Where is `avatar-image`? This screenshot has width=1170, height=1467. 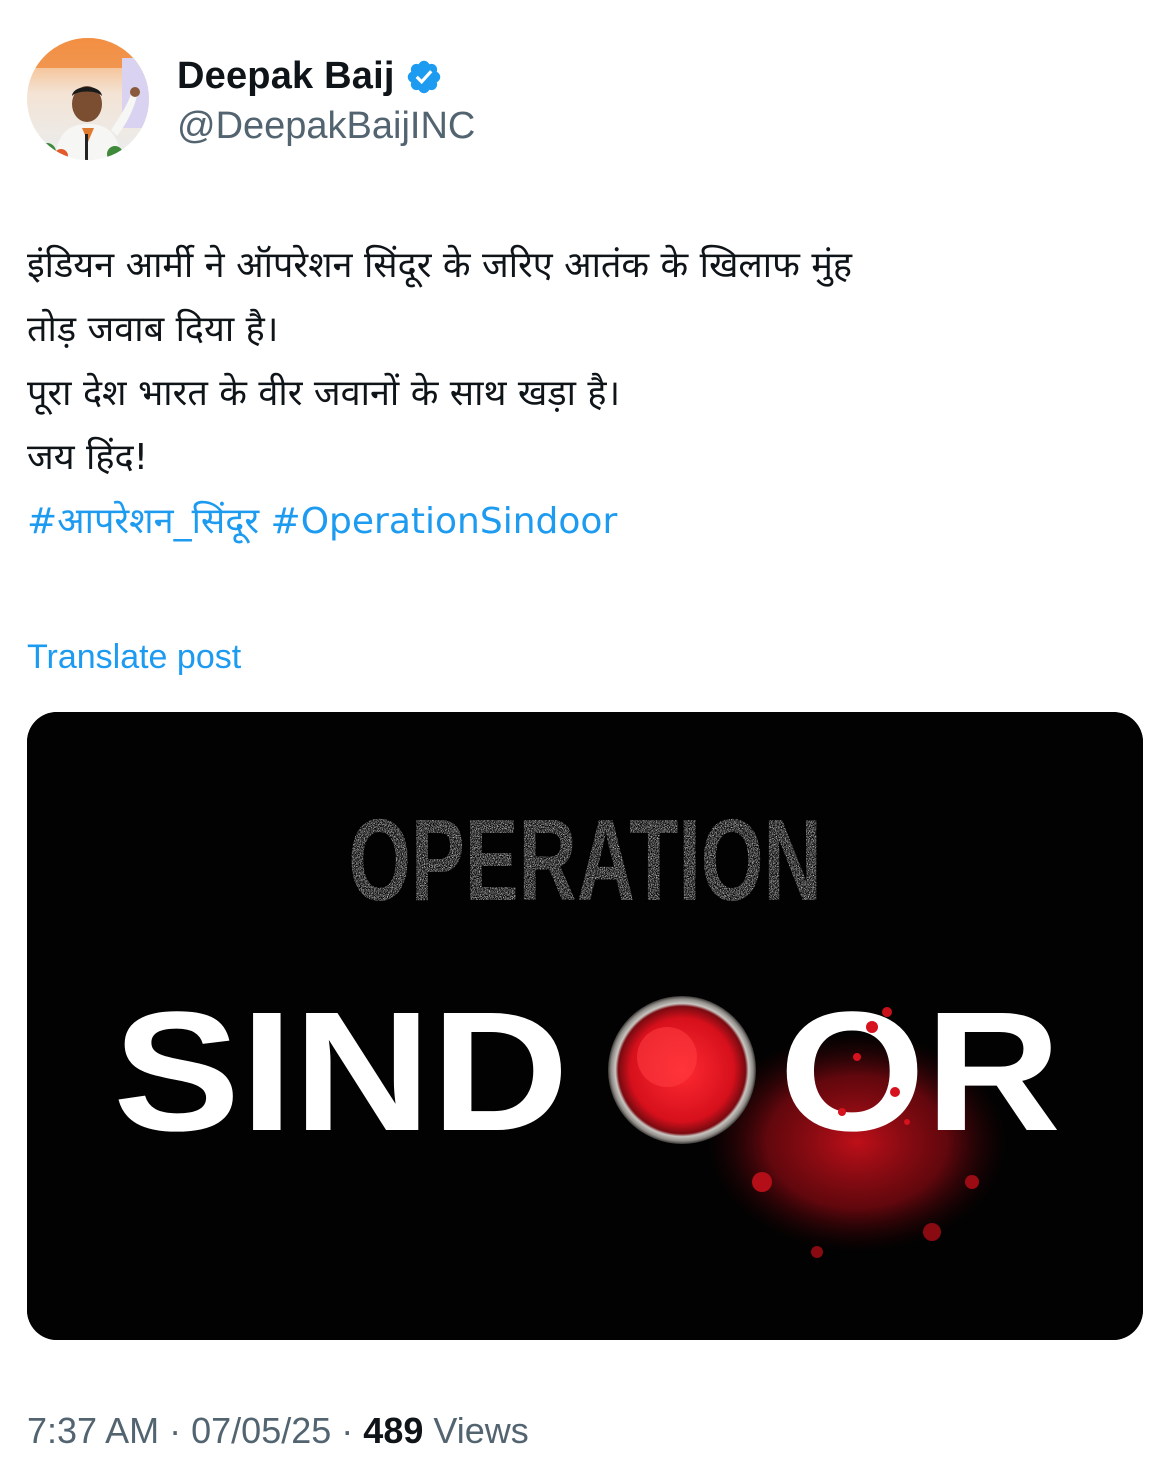 avatar-image is located at coordinates (88, 99).